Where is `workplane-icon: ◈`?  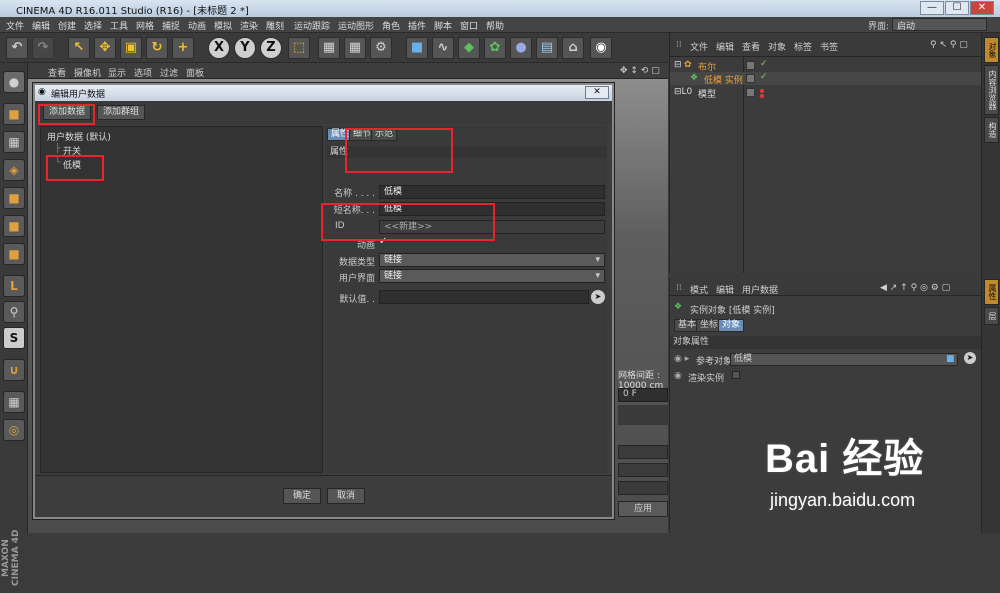 workplane-icon: ◈ is located at coordinates (14, 170).